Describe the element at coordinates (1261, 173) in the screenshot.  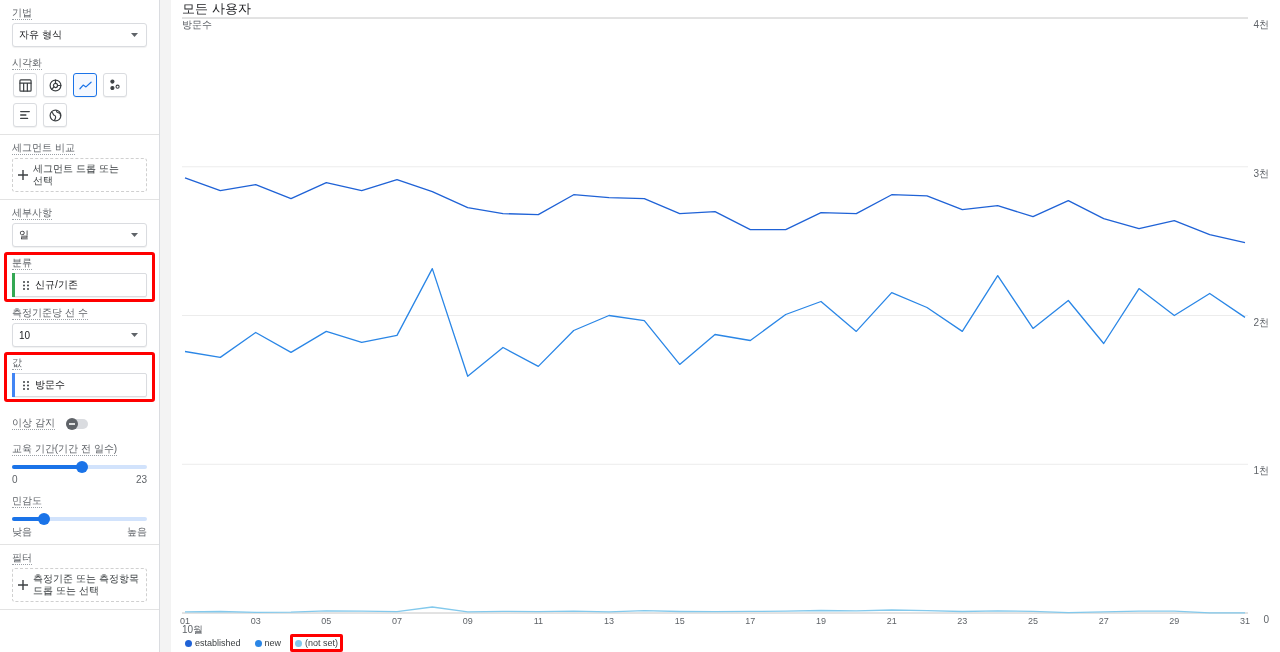
I see `axis-tick-label: 3천` at that location.